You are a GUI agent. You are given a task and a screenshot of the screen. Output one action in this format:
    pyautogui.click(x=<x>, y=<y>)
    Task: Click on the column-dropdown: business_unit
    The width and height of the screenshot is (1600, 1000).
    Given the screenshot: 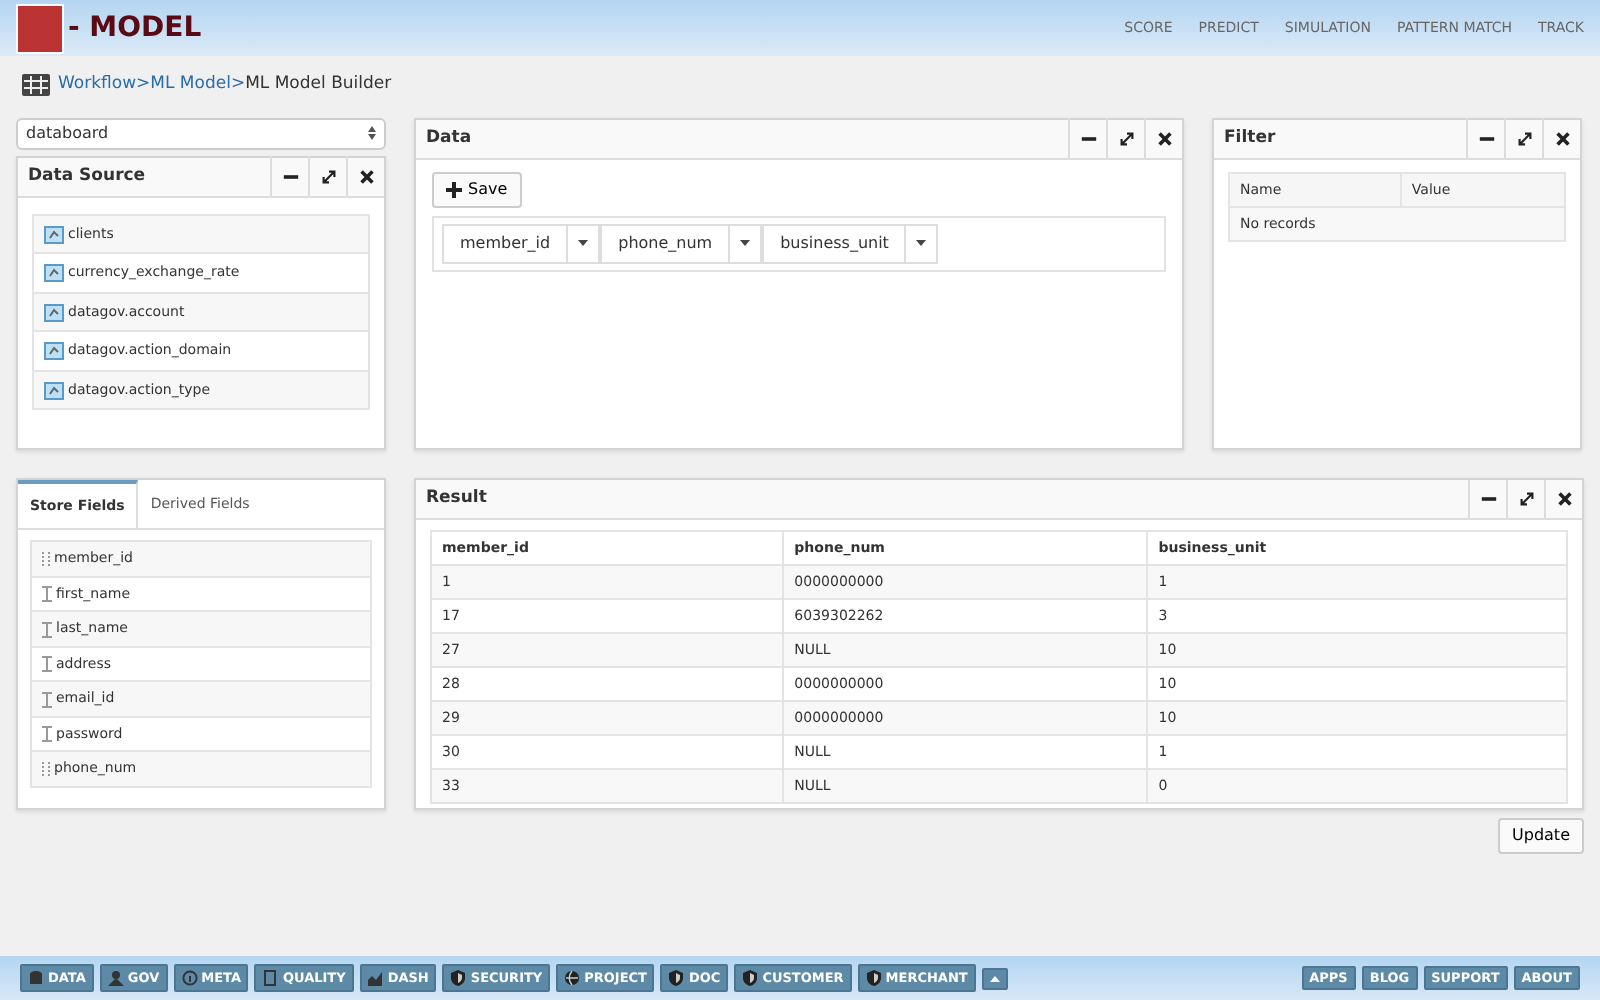 What is the action you would take?
    pyautogui.click(x=850, y=243)
    